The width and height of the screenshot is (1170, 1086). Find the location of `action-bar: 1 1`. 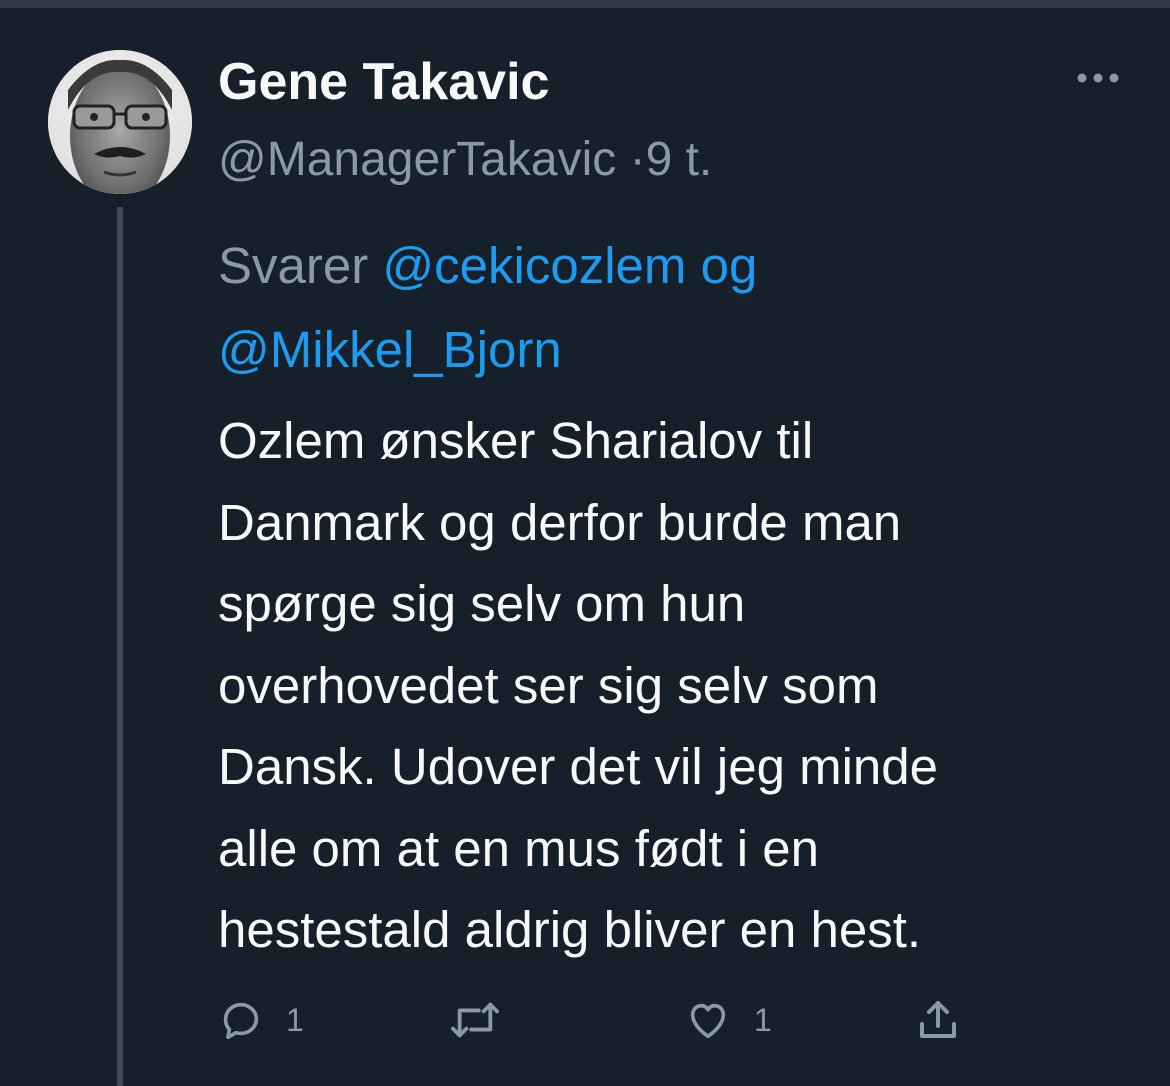

action-bar: 1 1 is located at coordinates (585, 1020).